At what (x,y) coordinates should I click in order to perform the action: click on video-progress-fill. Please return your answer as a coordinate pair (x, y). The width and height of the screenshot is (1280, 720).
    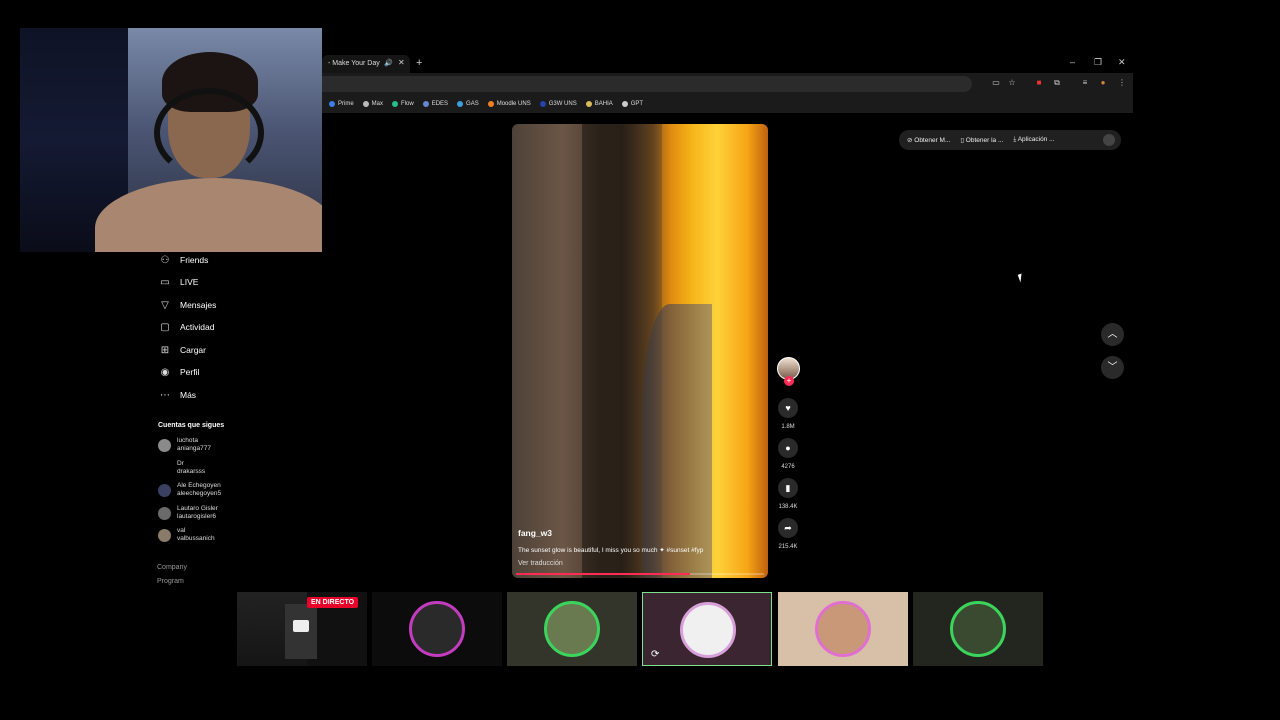
    Looking at the image, I should click on (603, 574).